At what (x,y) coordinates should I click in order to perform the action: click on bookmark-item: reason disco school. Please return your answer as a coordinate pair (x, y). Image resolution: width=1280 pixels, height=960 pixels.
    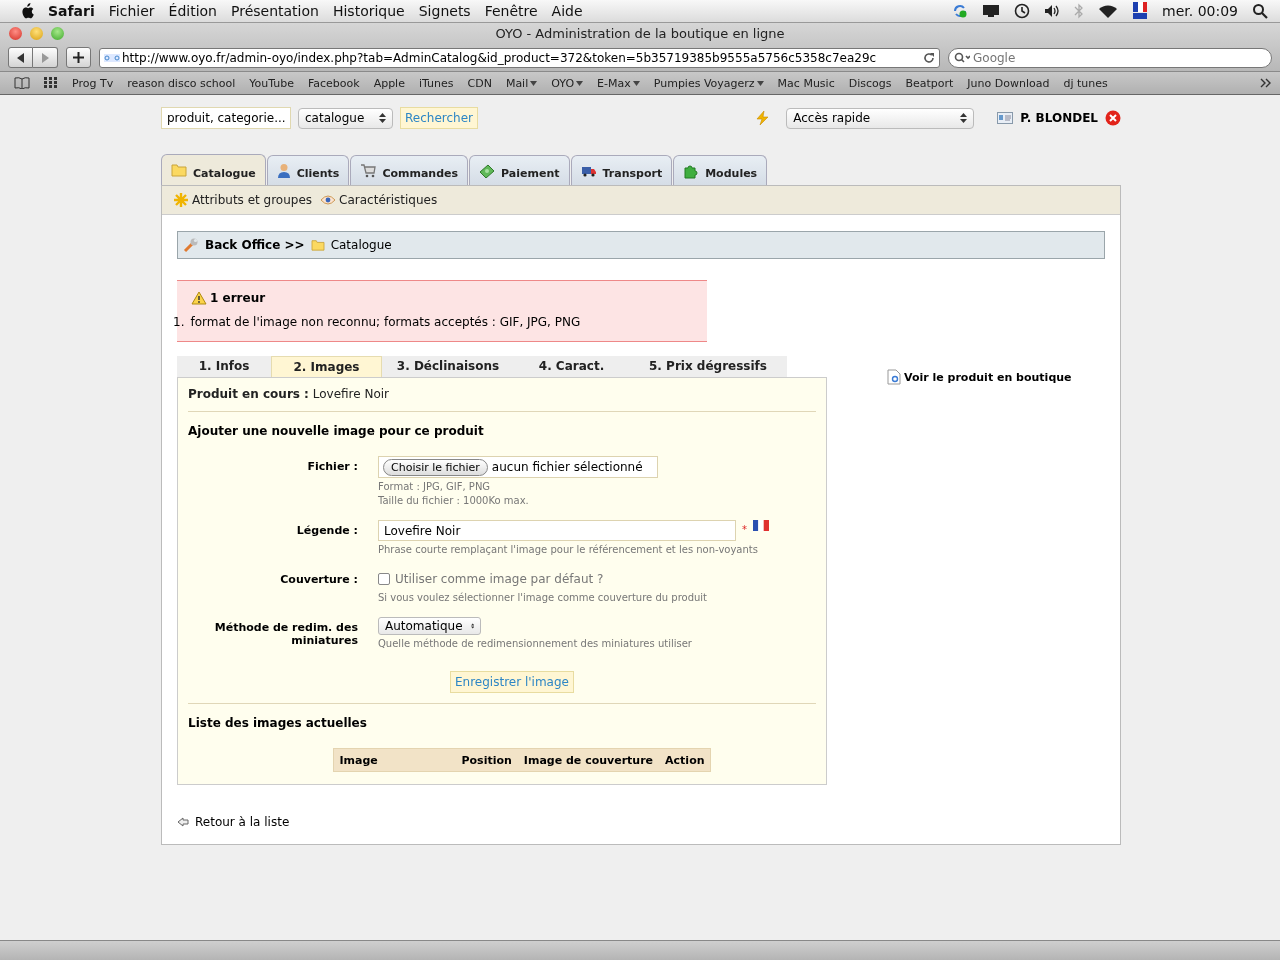
    Looking at the image, I should click on (181, 83).